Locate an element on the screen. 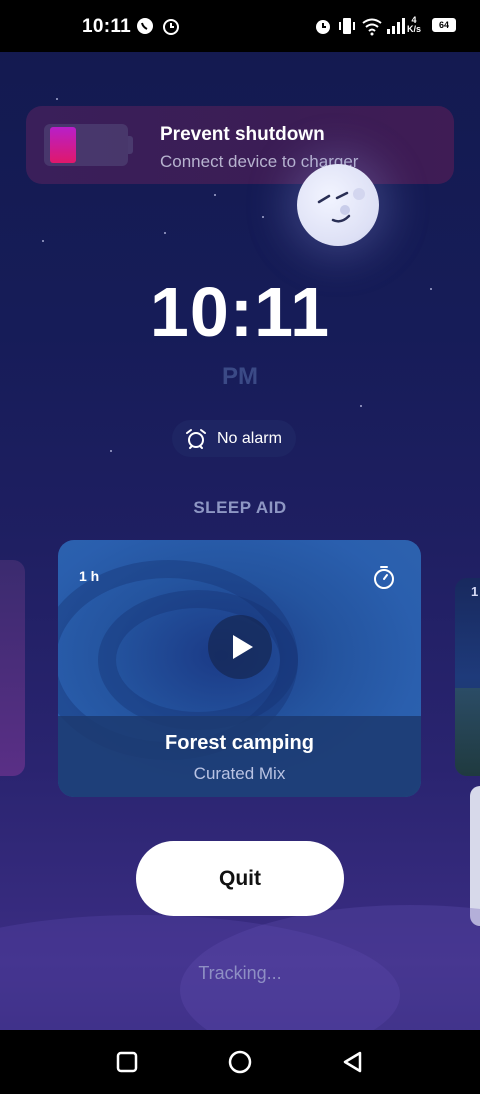 This screenshot has width=480, height=1094. card-footer: Forest camping Curated Mix is located at coordinates (239, 756).